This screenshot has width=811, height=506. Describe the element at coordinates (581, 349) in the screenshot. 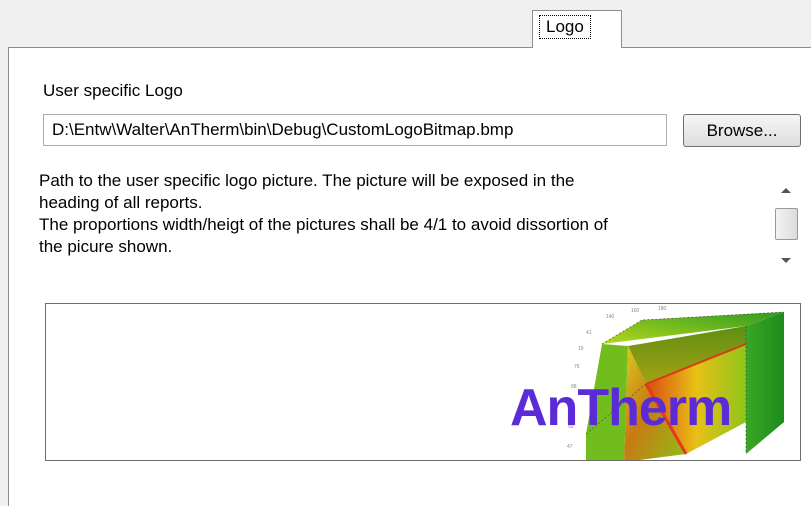

I see `svg-text: 19` at that location.